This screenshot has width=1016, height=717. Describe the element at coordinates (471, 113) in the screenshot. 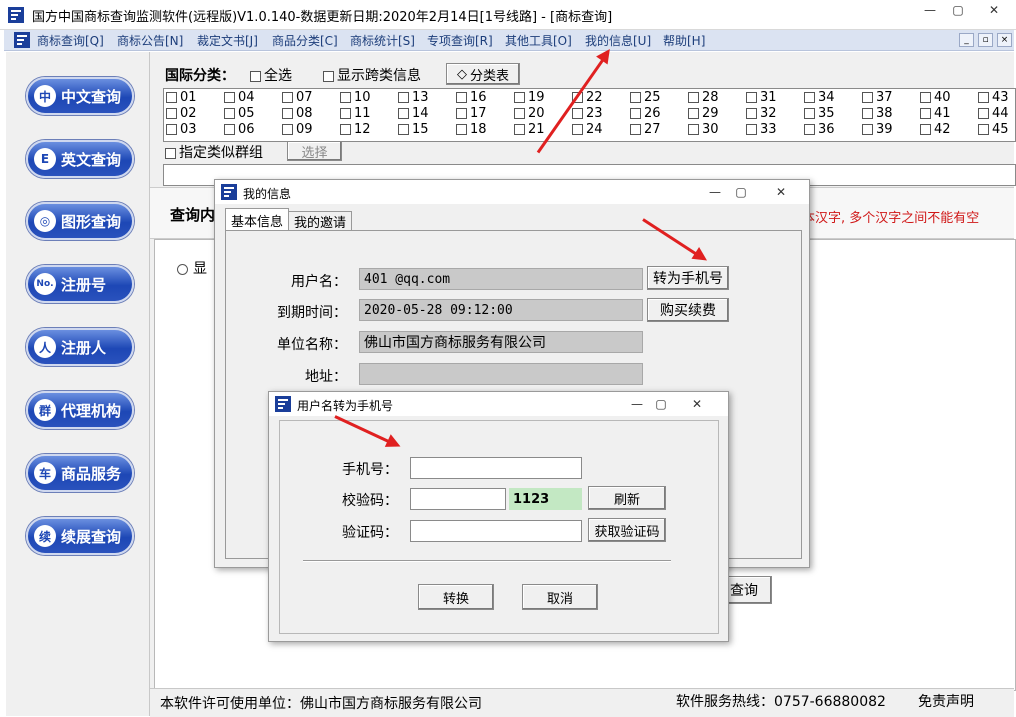

I see `class-checkbox: 17` at that location.